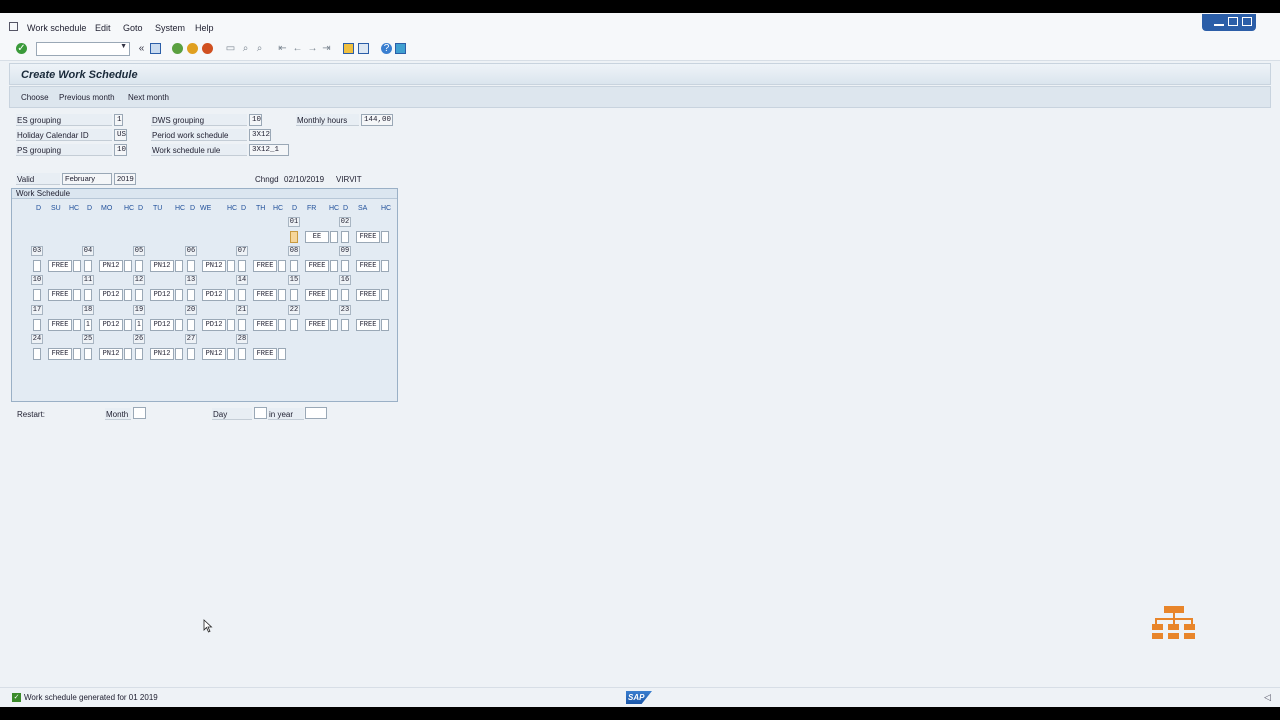 The width and height of the screenshot is (1280, 720). Describe the element at coordinates (363, 48) in the screenshot. I see `shortcut-icon` at that location.